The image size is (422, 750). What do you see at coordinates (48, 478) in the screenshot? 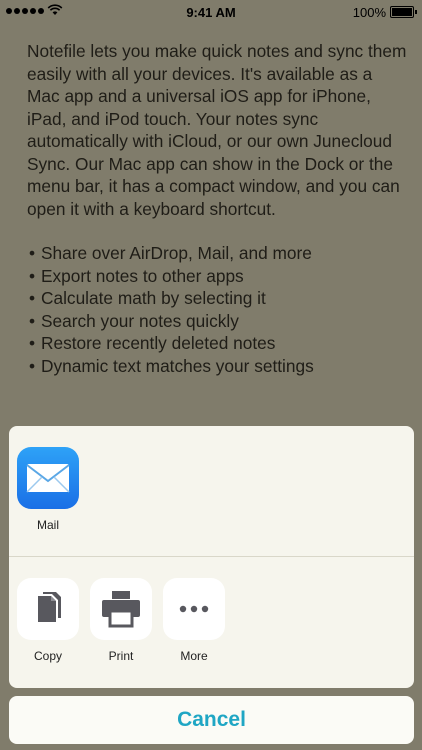
I see `mail-icon` at bounding box center [48, 478].